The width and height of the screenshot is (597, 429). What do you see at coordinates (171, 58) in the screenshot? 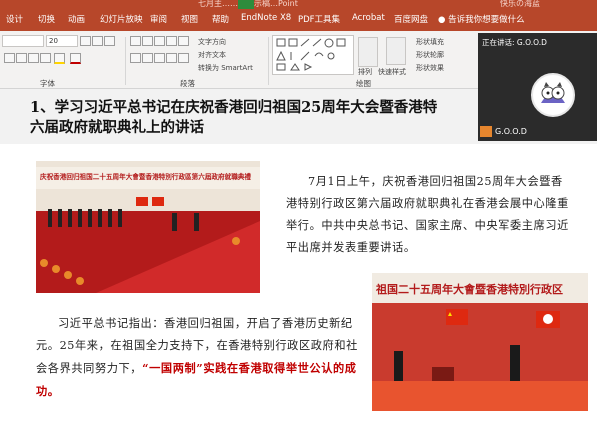
I see `justify-button` at bounding box center [171, 58].